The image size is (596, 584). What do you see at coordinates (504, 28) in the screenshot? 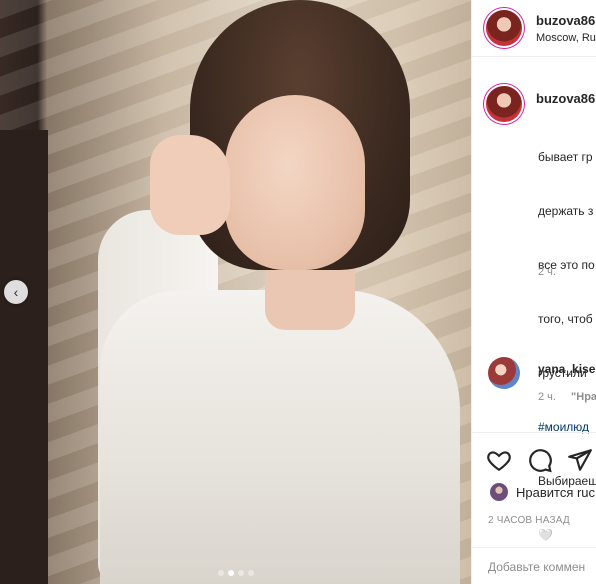
I see `avatar` at bounding box center [504, 28].